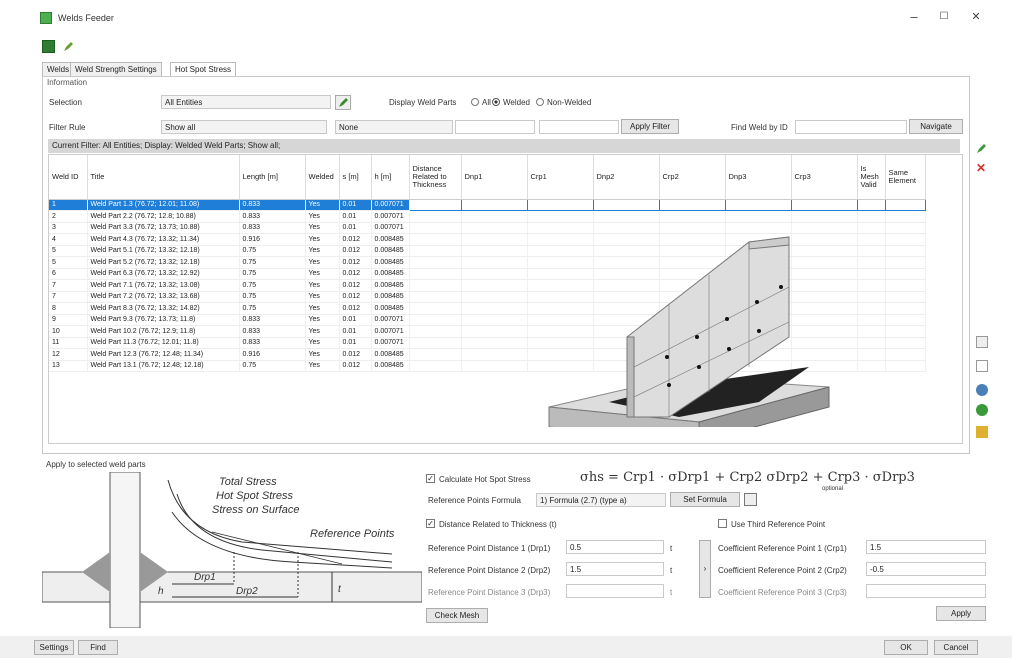 This screenshot has width=1012, height=658. I want to click on rpd2-input: 1.5, so click(615, 569).